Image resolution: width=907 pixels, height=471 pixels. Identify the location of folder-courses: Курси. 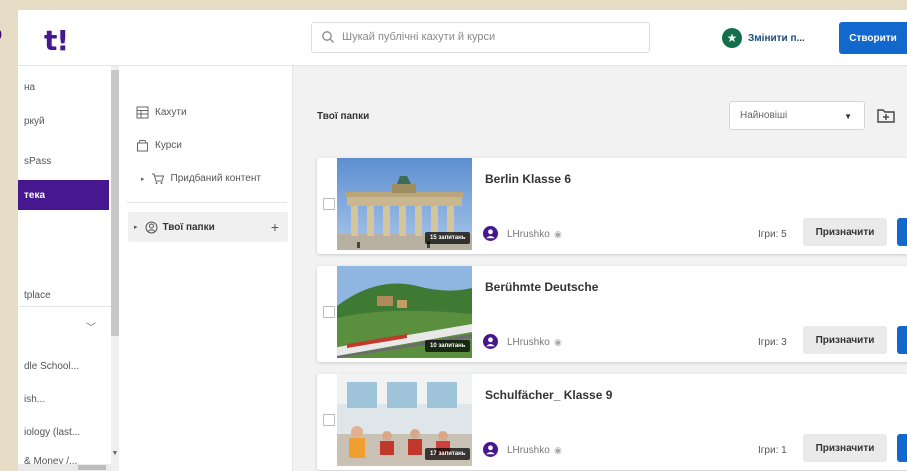
(159, 145).